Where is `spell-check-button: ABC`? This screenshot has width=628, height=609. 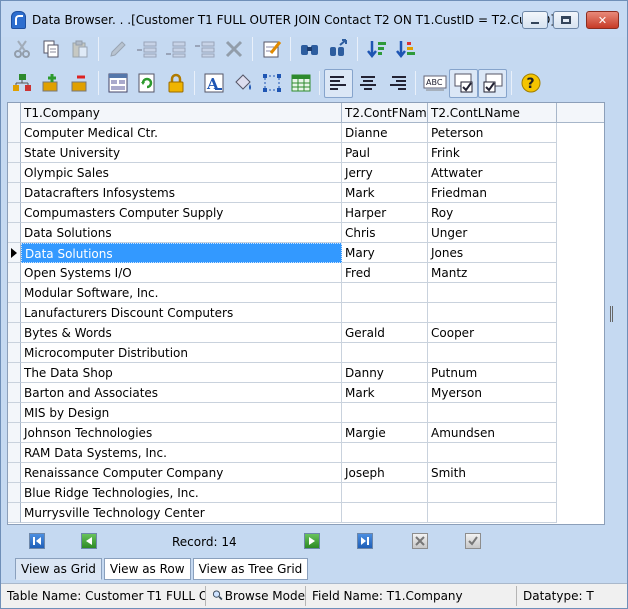 spell-check-button: ABC is located at coordinates (434, 83).